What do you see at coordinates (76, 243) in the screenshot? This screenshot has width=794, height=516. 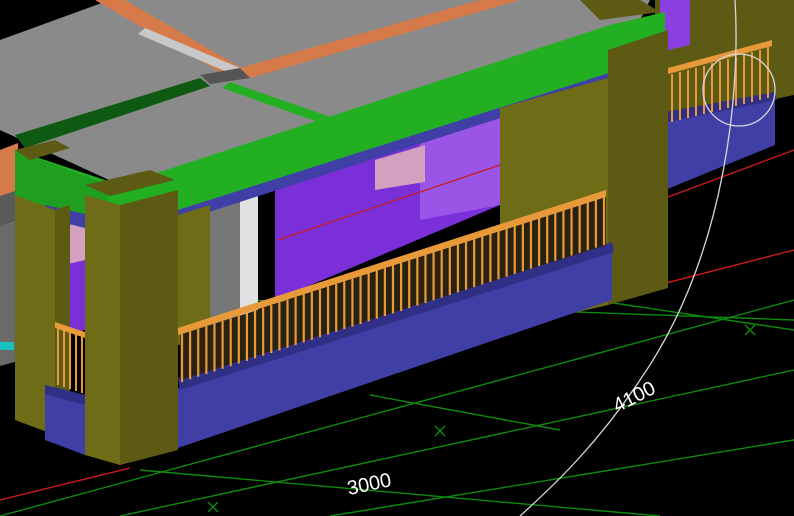 I see `interior-pink-left` at bounding box center [76, 243].